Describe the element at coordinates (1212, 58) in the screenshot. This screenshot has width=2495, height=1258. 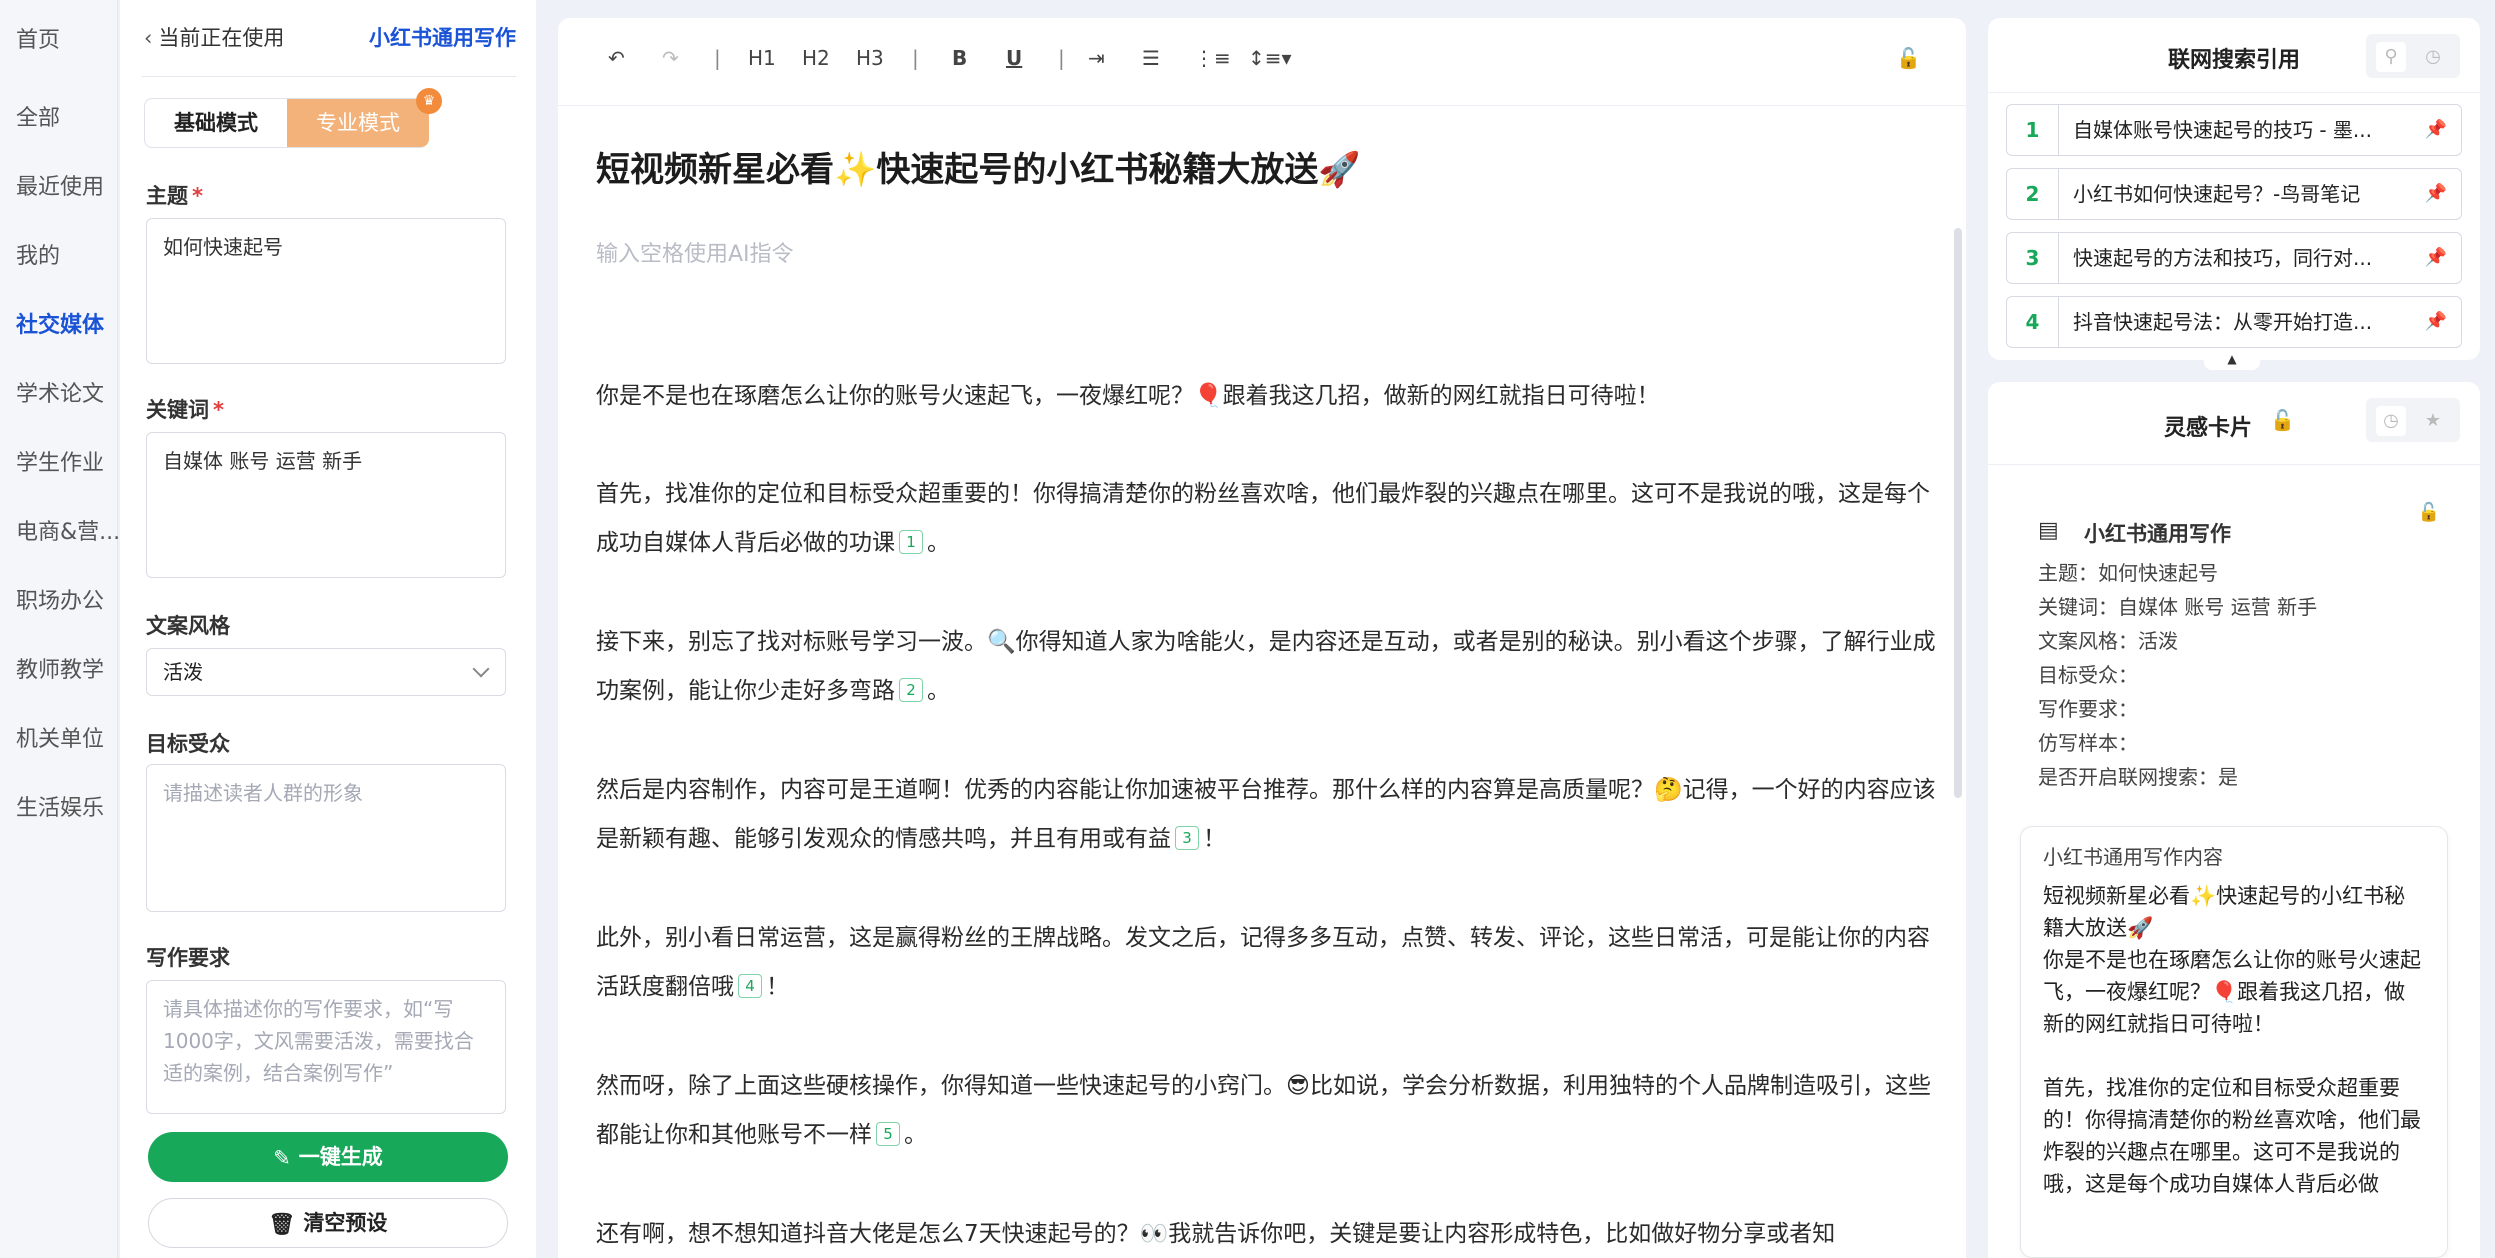
I see `ordered-list-icon: ⋮≡` at that location.